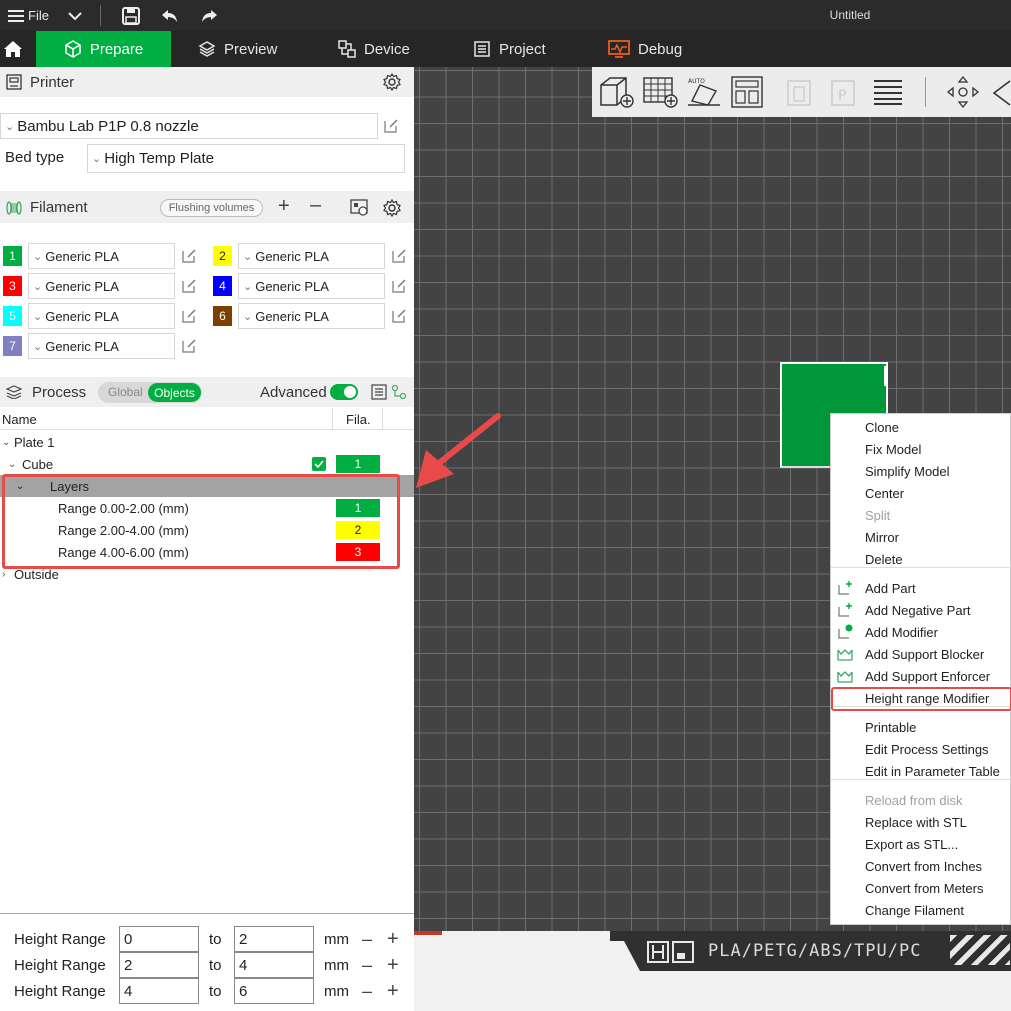 This screenshot has width=1011, height=1011. What do you see at coordinates (12, 346) in the screenshot?
I see `filament-color-swatch: 7` at bounding box center [12, 346].